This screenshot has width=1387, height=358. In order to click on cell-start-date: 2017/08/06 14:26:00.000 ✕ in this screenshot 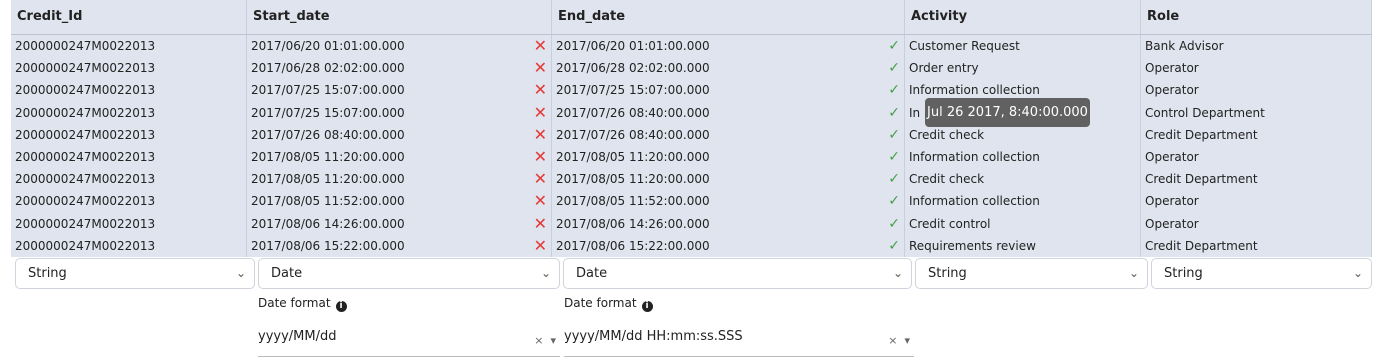, I will do `click(399, 223)`.